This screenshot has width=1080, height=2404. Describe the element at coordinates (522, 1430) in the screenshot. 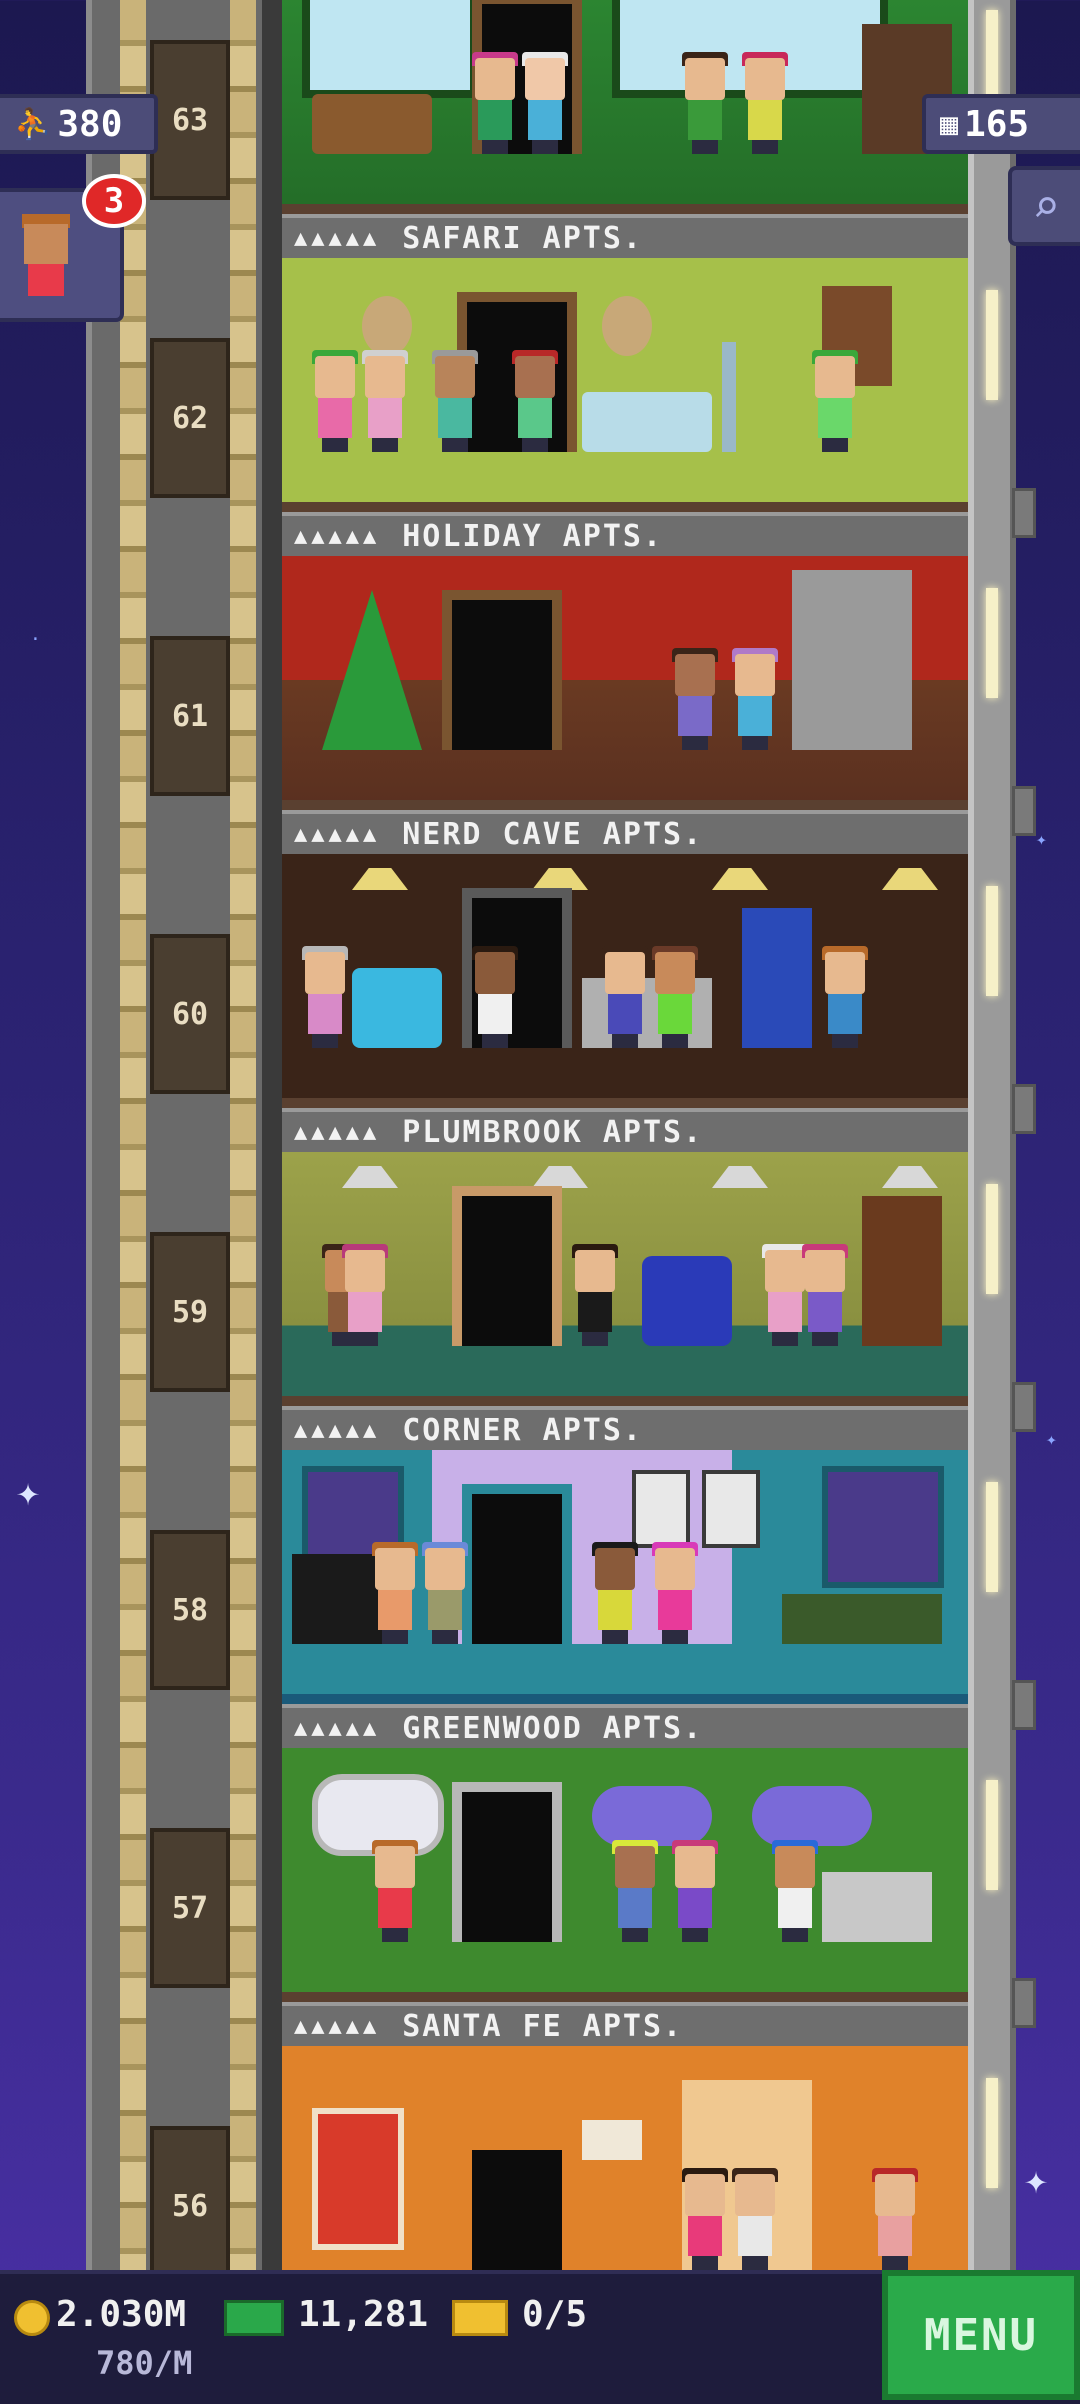

I see `floor-name: CORNER APTS.` at that location.